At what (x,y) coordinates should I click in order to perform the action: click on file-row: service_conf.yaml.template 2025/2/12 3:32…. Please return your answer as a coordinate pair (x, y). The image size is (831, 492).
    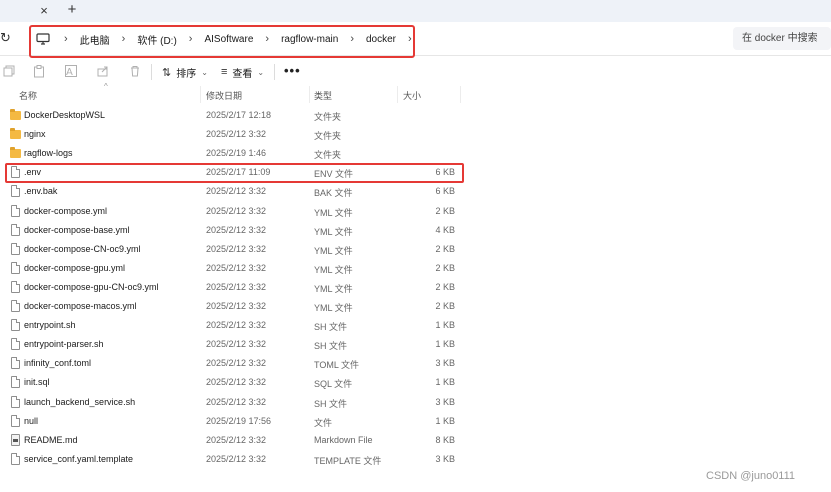
    Looking at the image, I should click on (415, 459).